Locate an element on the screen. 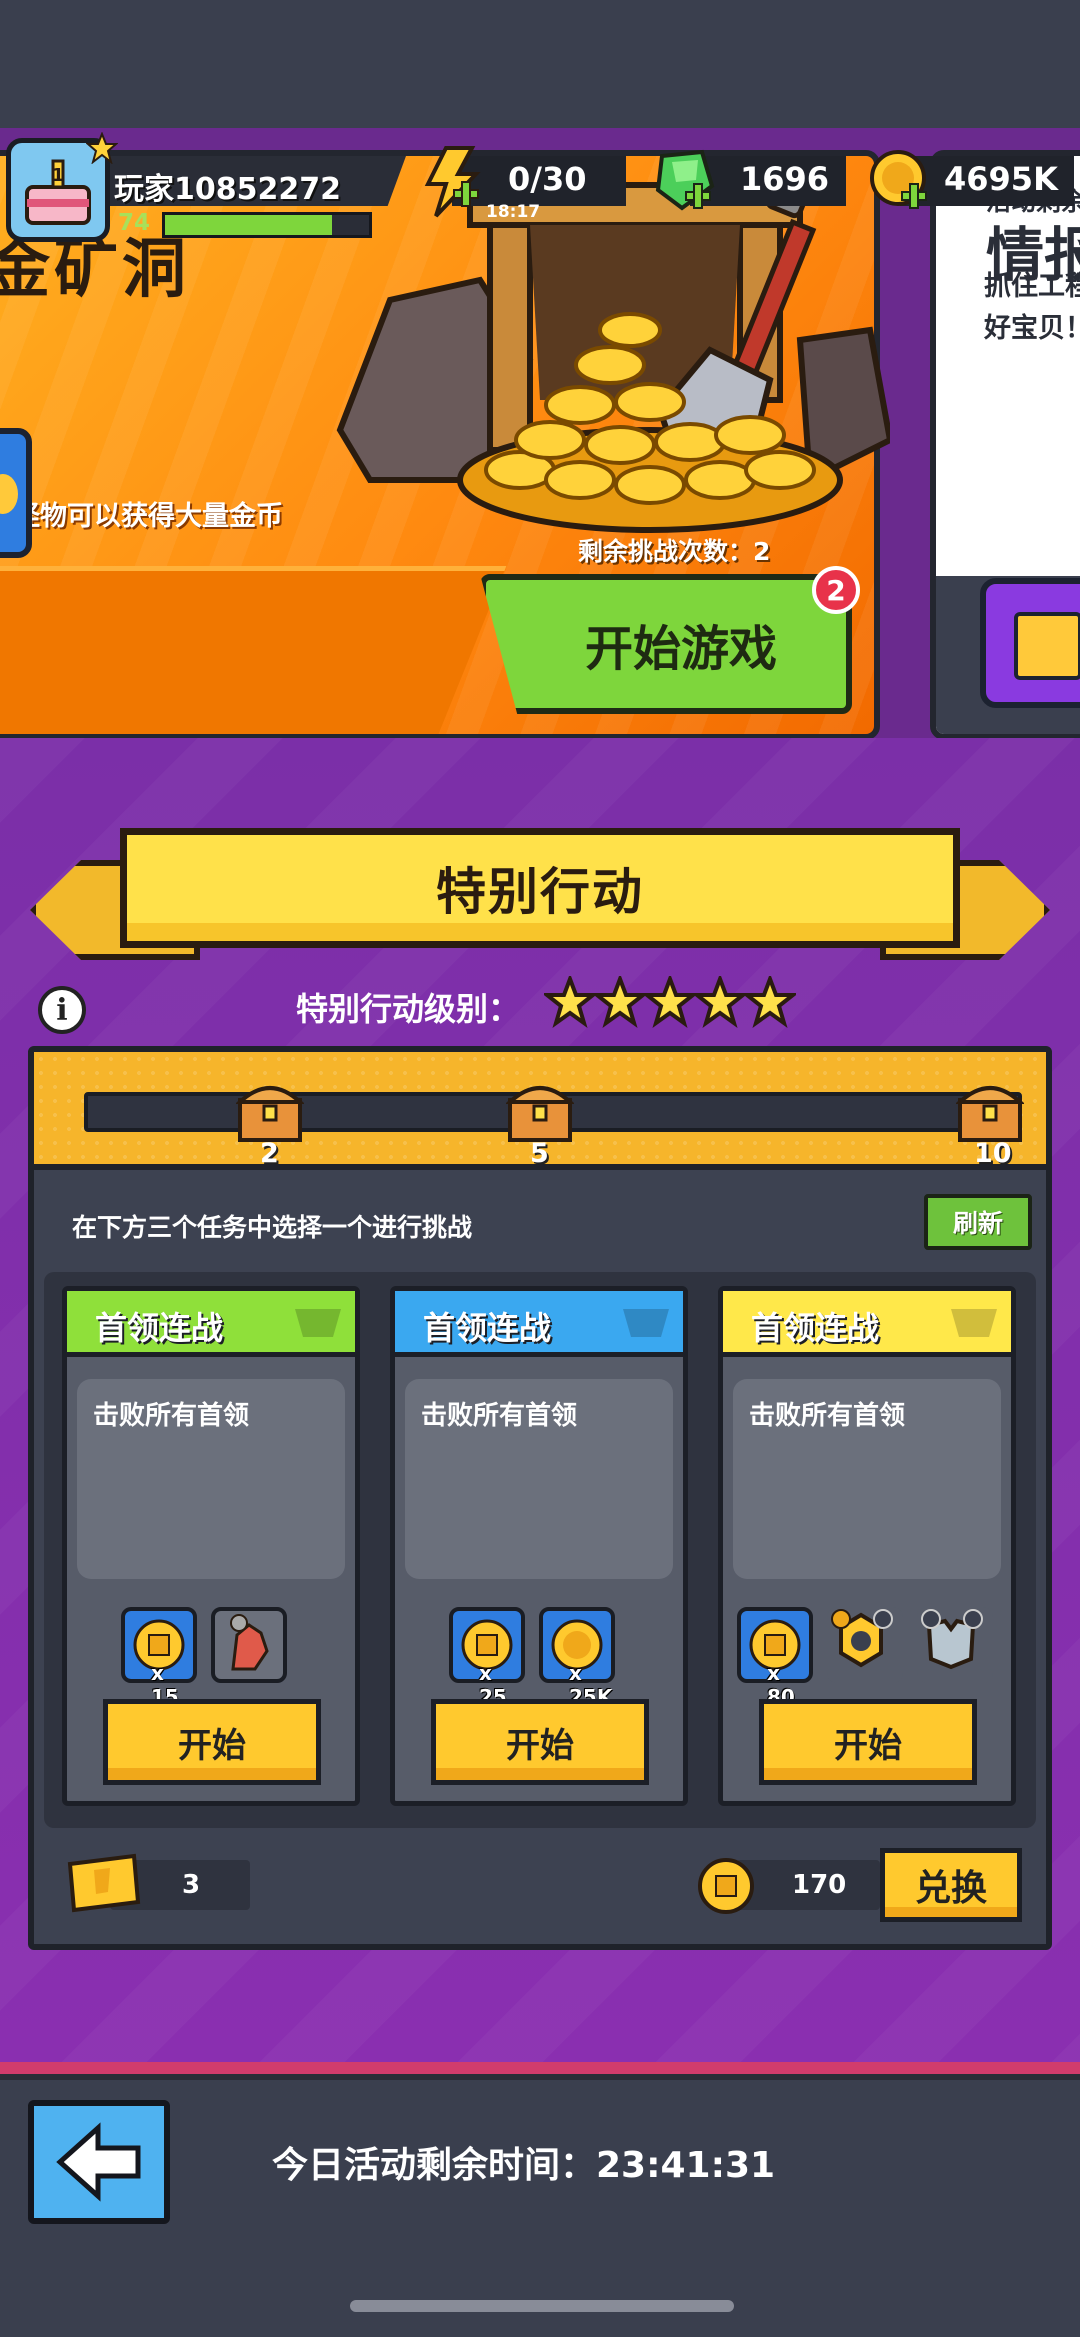 The height and width of the screenshot is (2337, 1080). exchange-button: 兑换 is located at coordinates (951, 1885).